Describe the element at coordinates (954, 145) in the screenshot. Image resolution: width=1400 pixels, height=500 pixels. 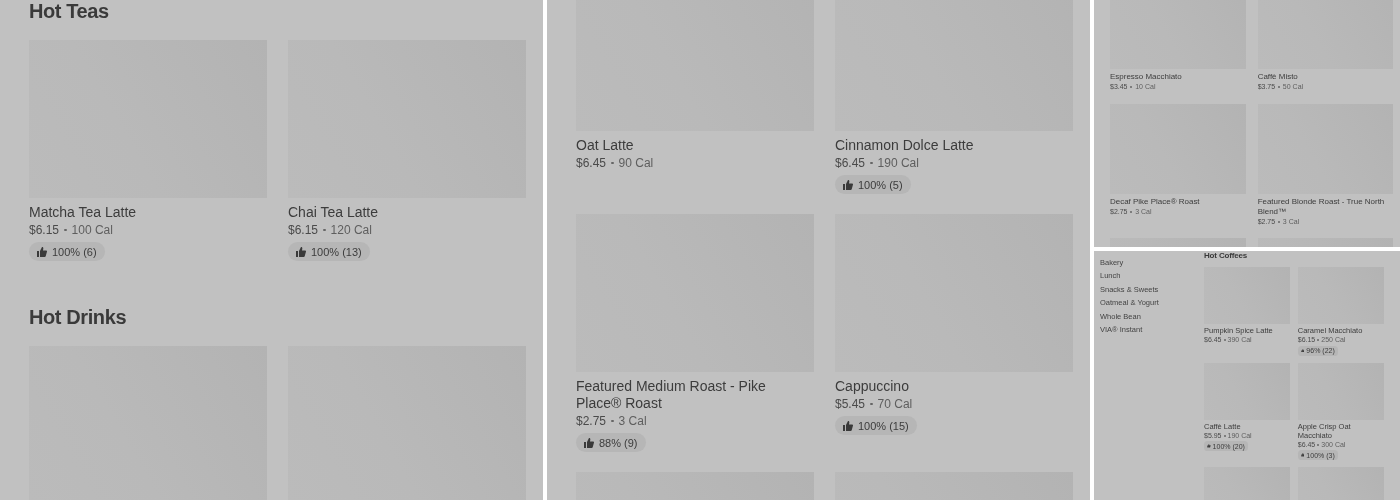
I see `product-name: Cinnamon Dolce Latte` at that location.